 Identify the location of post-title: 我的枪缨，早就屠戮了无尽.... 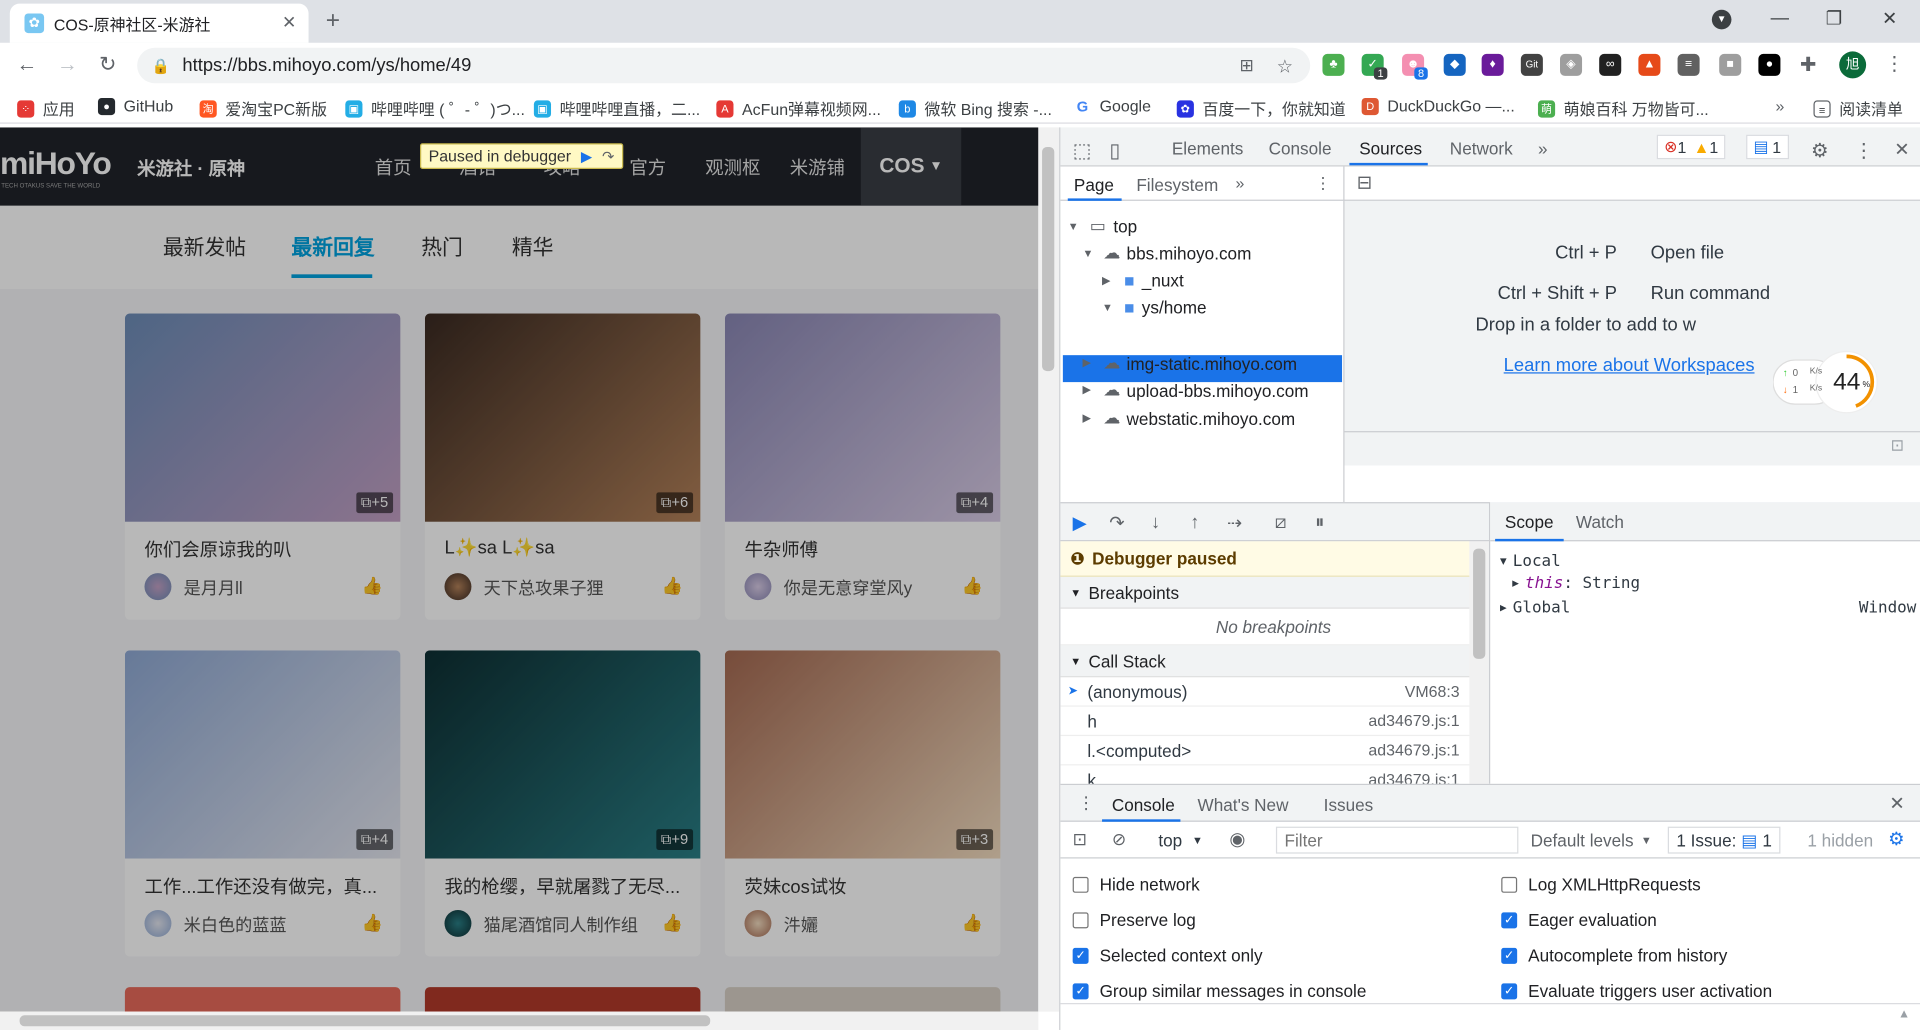
(566, 886).